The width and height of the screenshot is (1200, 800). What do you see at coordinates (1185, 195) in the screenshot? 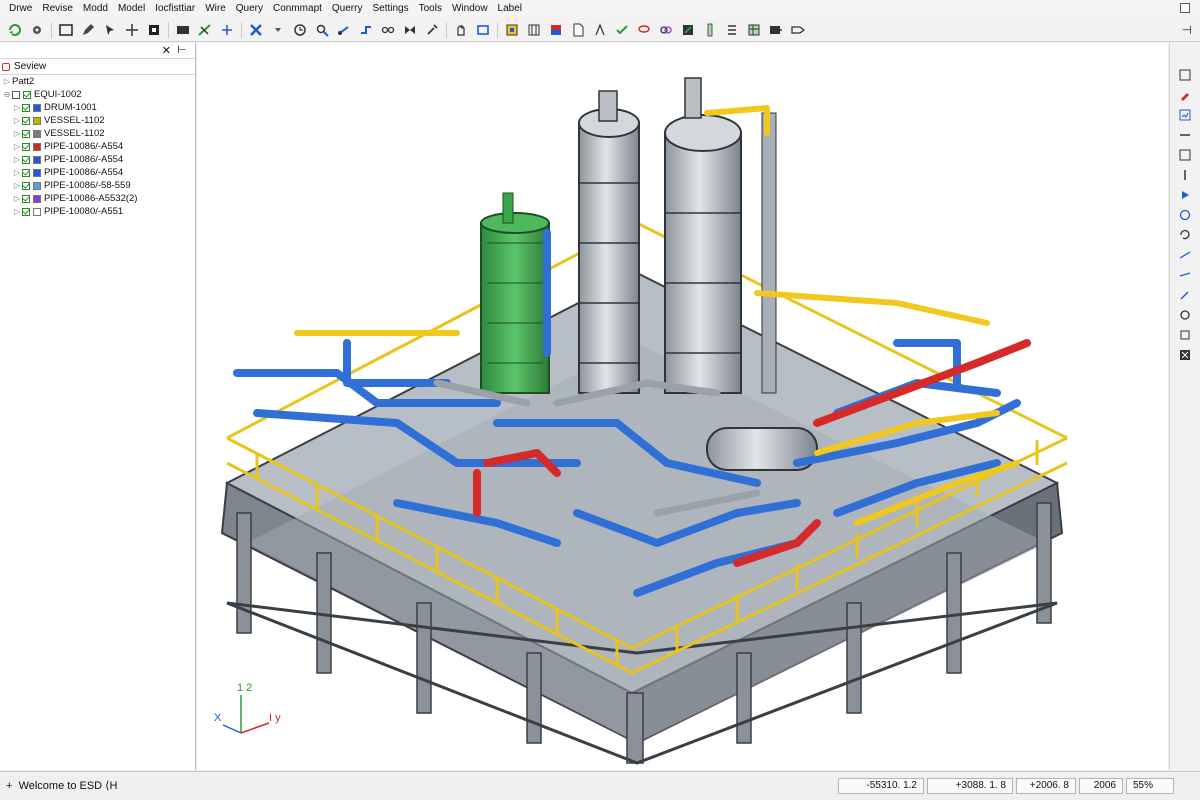
I see `play-icon` at bounding box center [1185, 195].